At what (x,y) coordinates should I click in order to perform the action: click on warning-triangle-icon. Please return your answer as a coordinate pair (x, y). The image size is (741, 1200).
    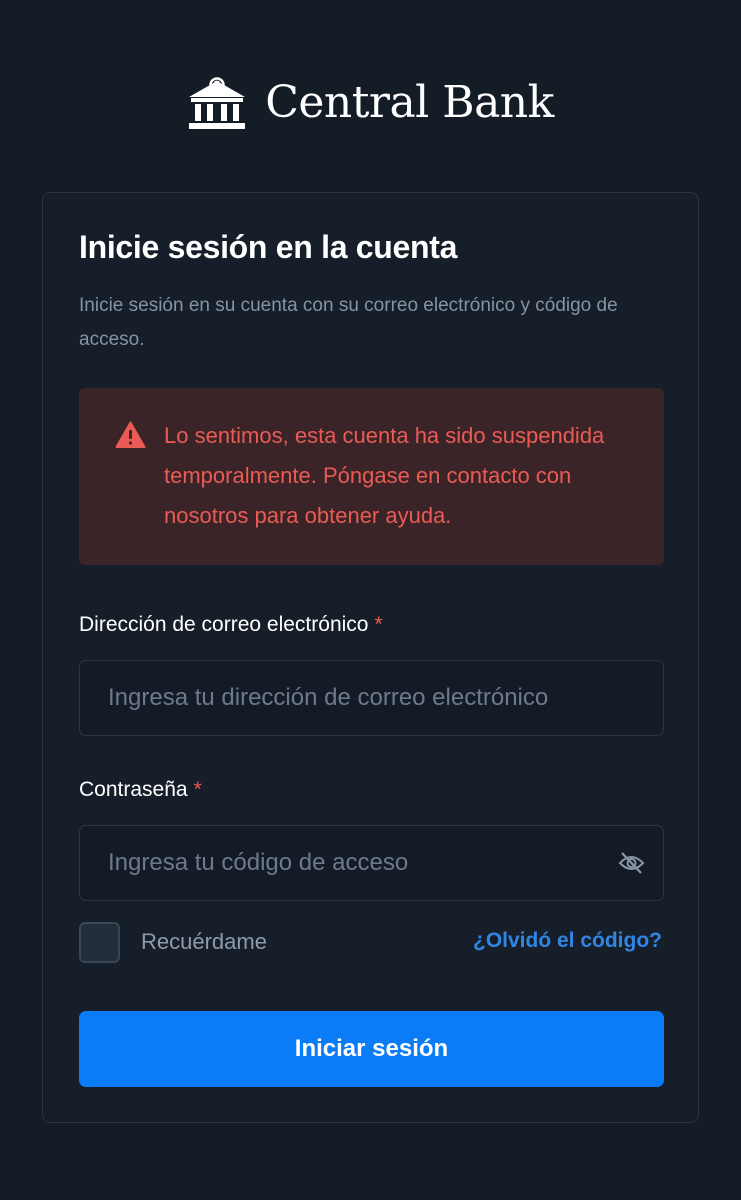
    Looking at the image, I should click on (130, 434).